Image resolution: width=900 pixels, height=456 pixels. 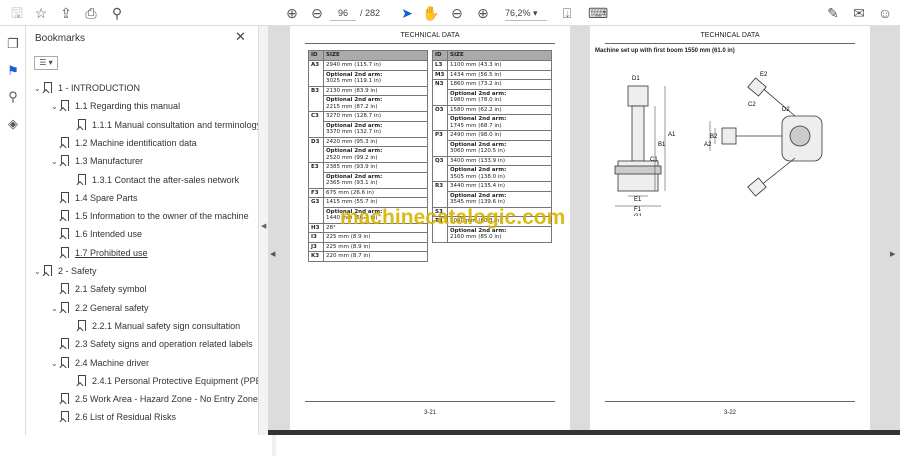 What do you see at coordinates (453, 217) in the screenshot?
I see `watermark: machinecatalogic.com` at bounding box center [453, 217].